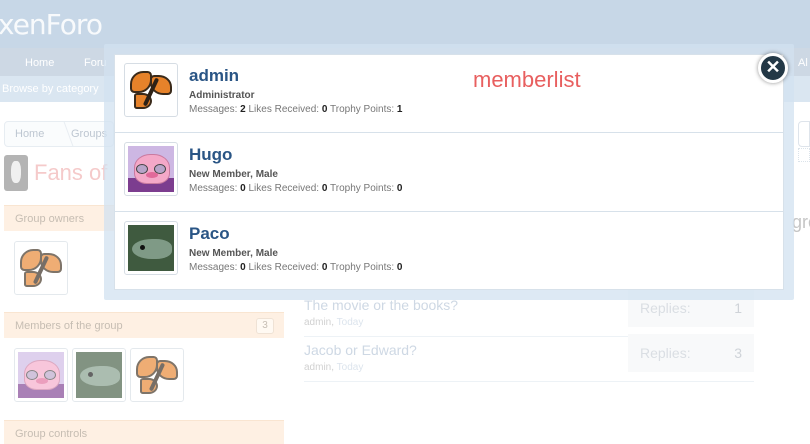 This screenshot has width=810, height=444. Describe the element at coordinates (399, 109) in the screenshot. I see `trophy-count: 1` at that location.